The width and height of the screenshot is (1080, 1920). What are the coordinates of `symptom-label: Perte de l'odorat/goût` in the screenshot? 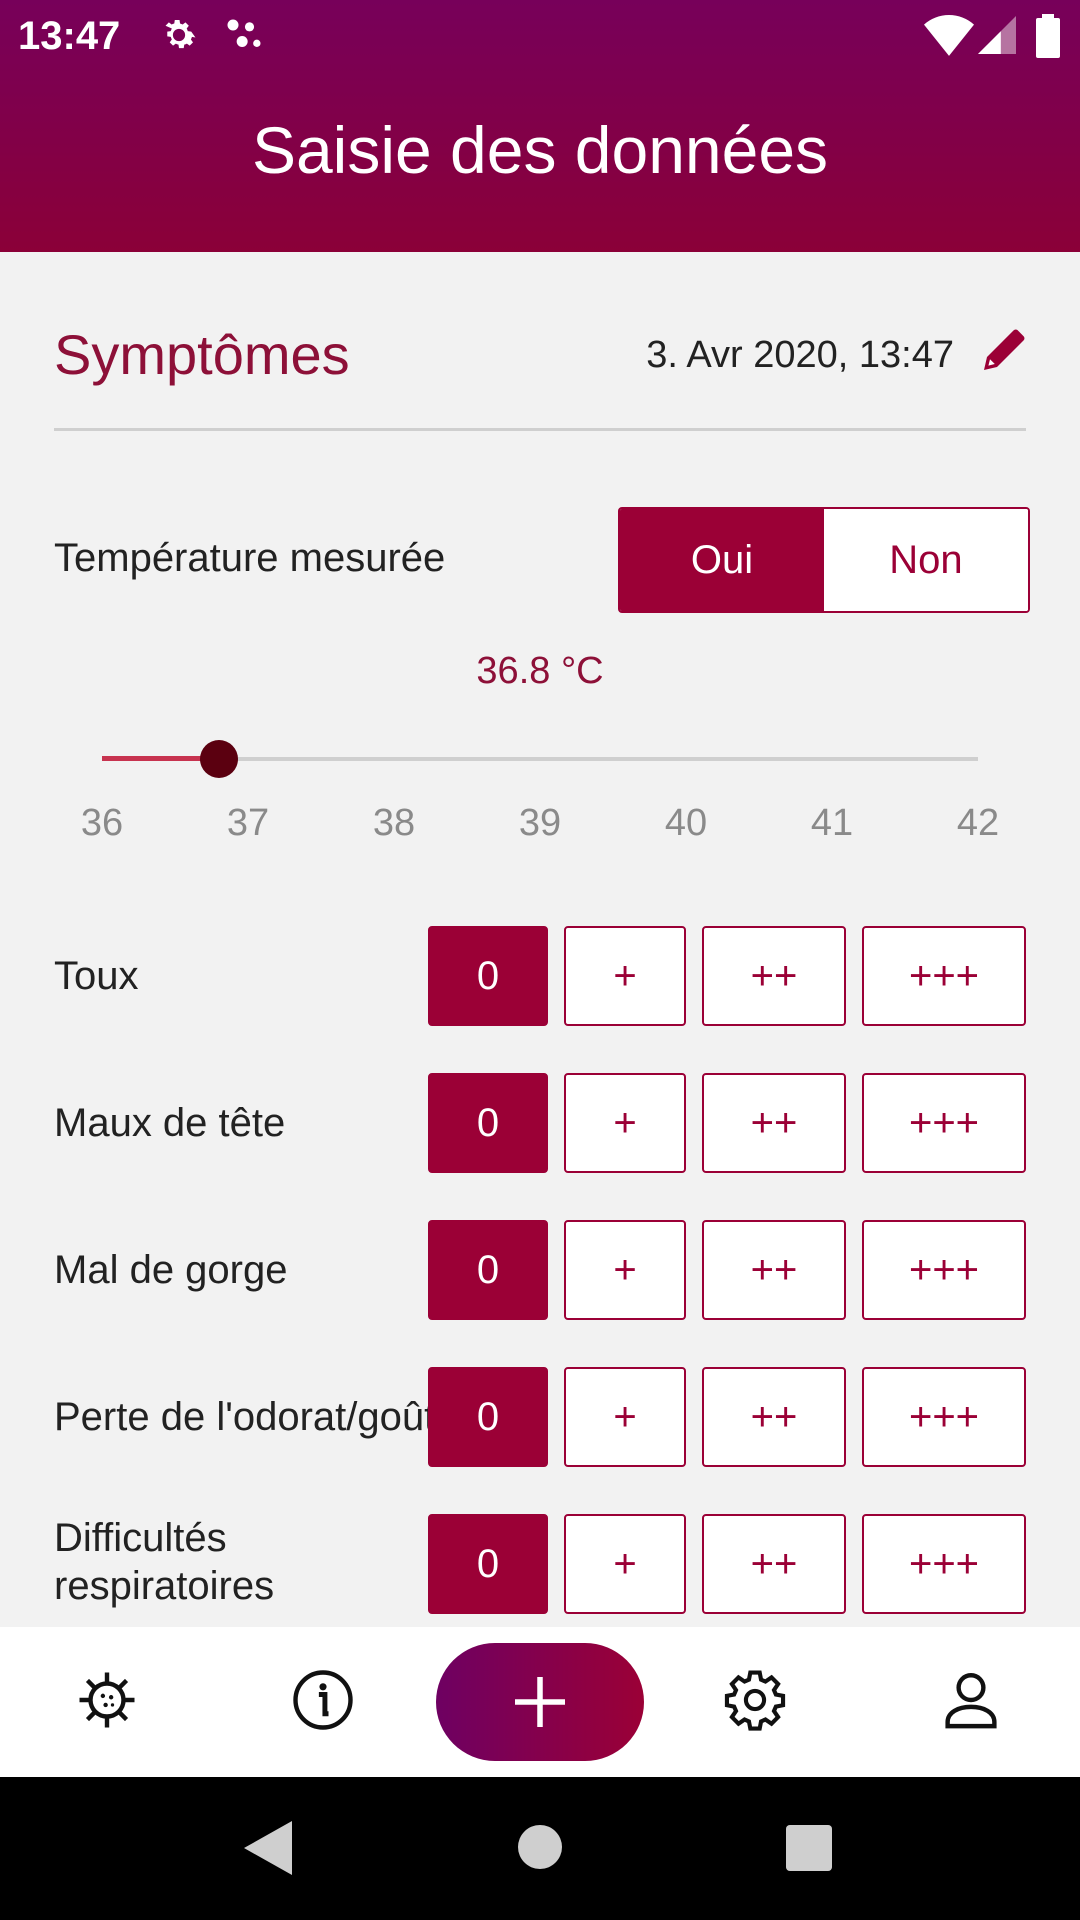 It's located at (245, 1417).